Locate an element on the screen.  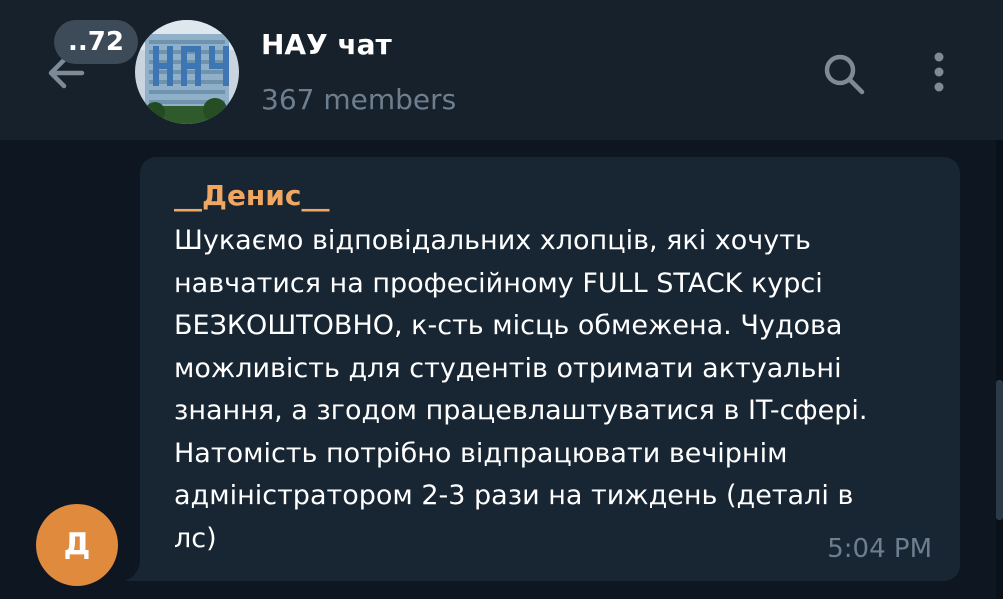
building-photo is located at coordinates (187, 72).